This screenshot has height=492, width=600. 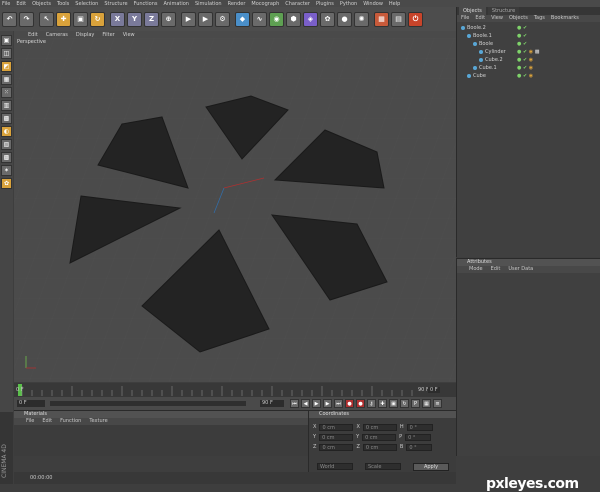 What do you see at coordinates (383, 466) in the screenshot?
I see `coord-scale-dropdown: Scale` at bounding box center [383, 466].